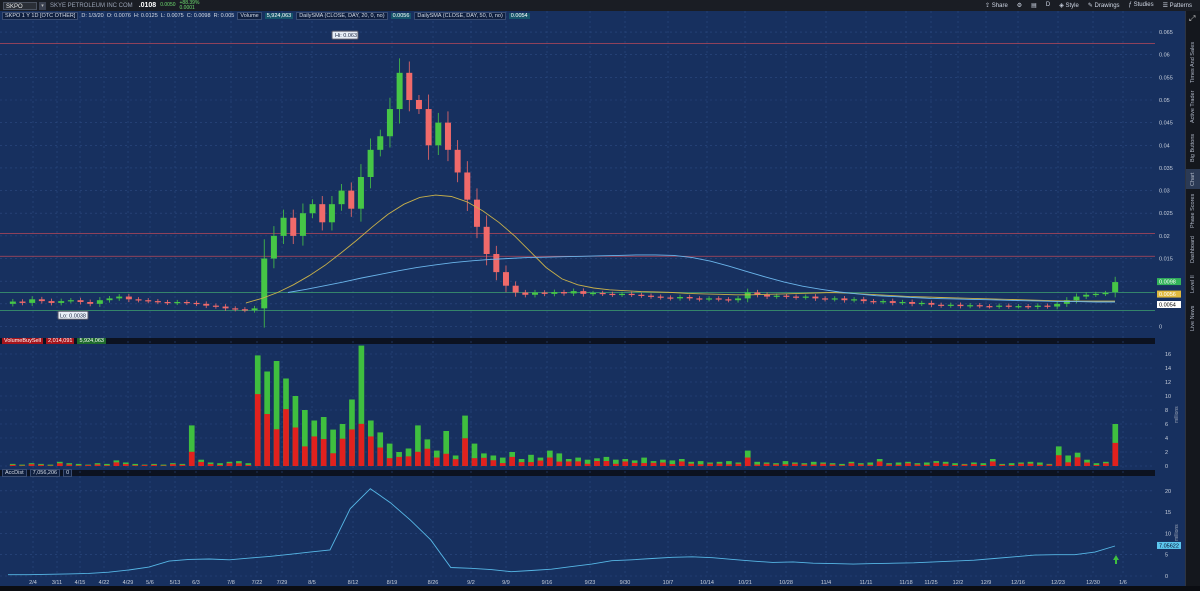 The height and width of the screenshot is (591, 1200). What do you see at coordinates (1193, 211) in the screenshot?
I see `tab-phase-scores: Phase Scores` at bounding box center [1193, 211].